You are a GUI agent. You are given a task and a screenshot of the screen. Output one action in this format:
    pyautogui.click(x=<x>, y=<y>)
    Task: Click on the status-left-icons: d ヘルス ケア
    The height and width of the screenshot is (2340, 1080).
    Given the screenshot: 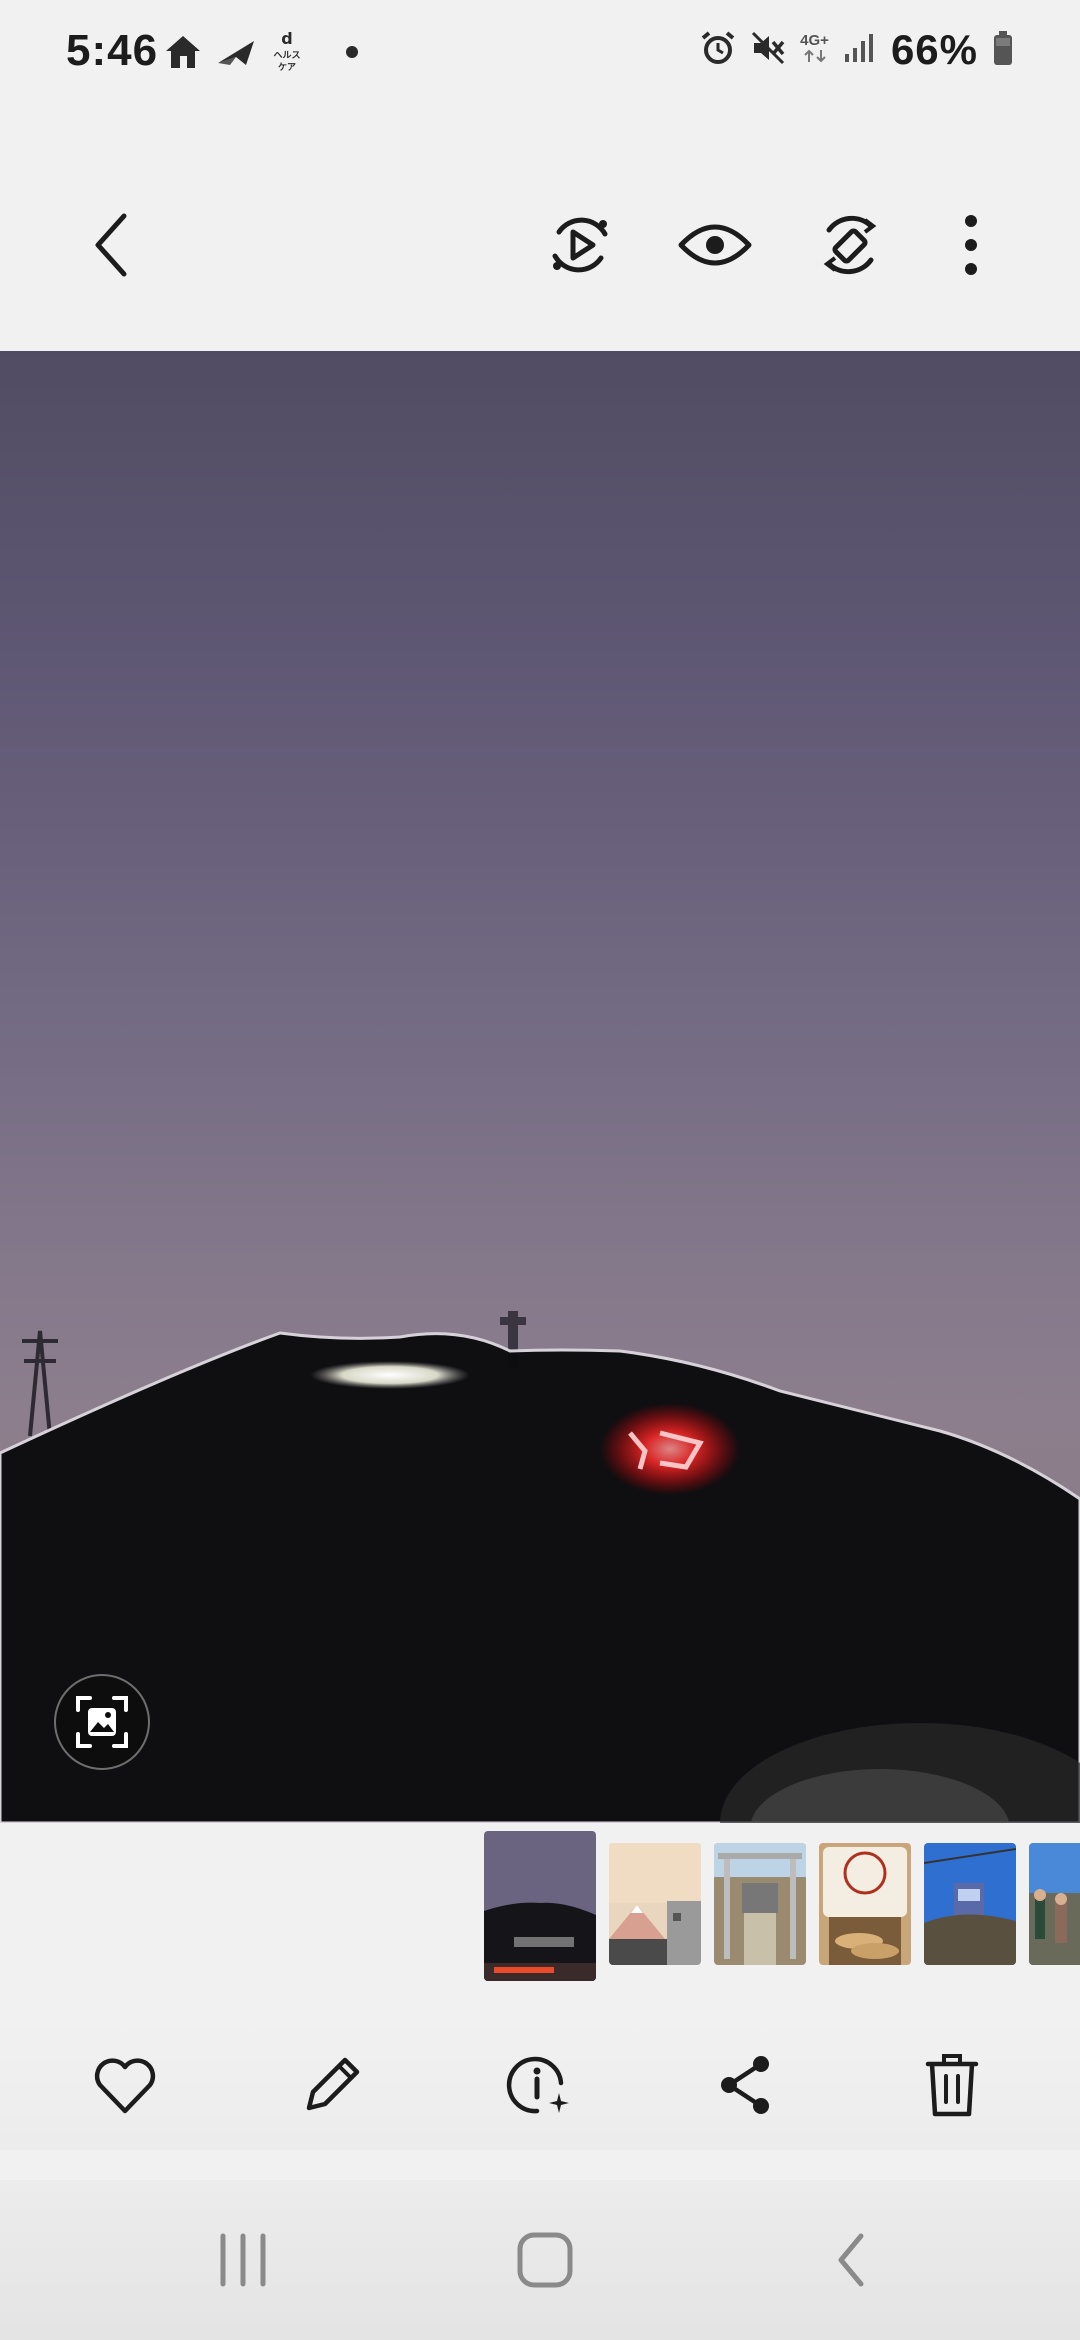 What is the action you would take?
    pyautogui.click(x=261, y=52)
    